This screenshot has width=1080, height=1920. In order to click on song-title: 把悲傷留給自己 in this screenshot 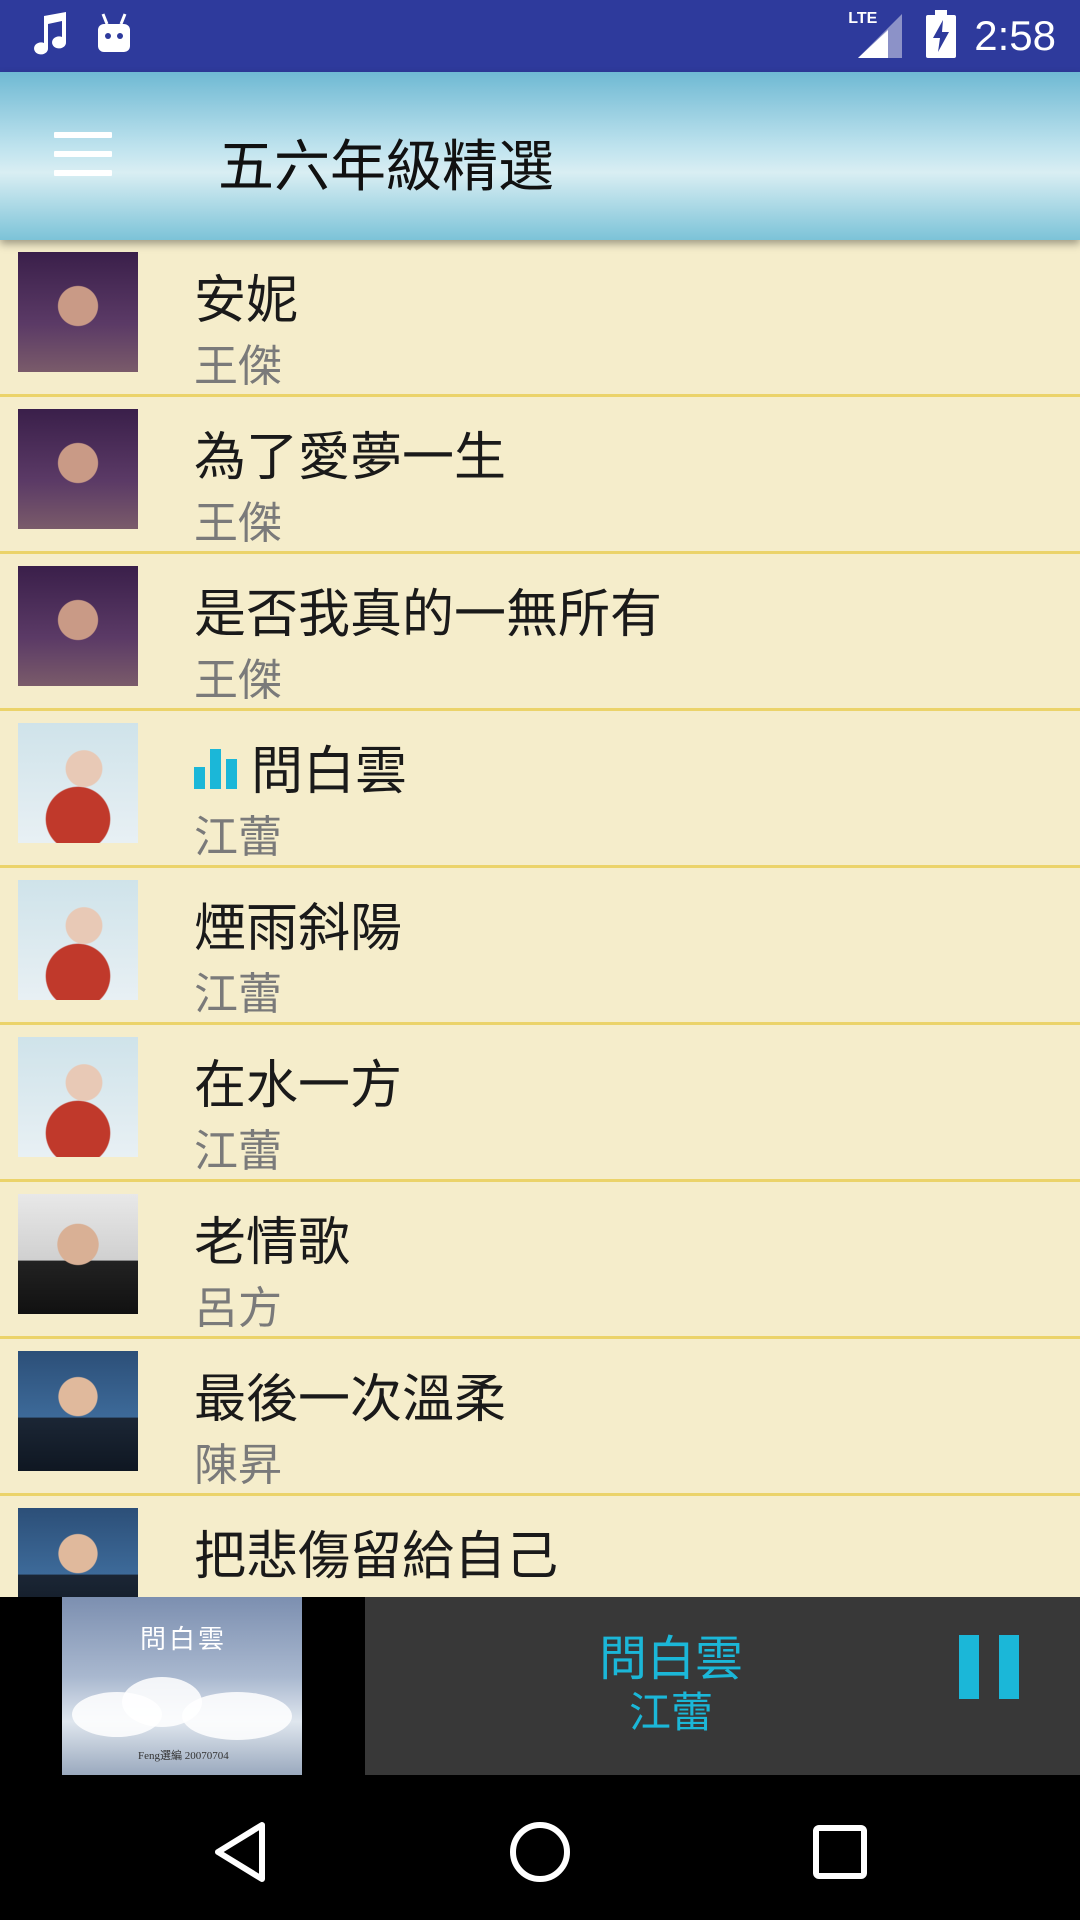, I will do `click(376, 1557)`.